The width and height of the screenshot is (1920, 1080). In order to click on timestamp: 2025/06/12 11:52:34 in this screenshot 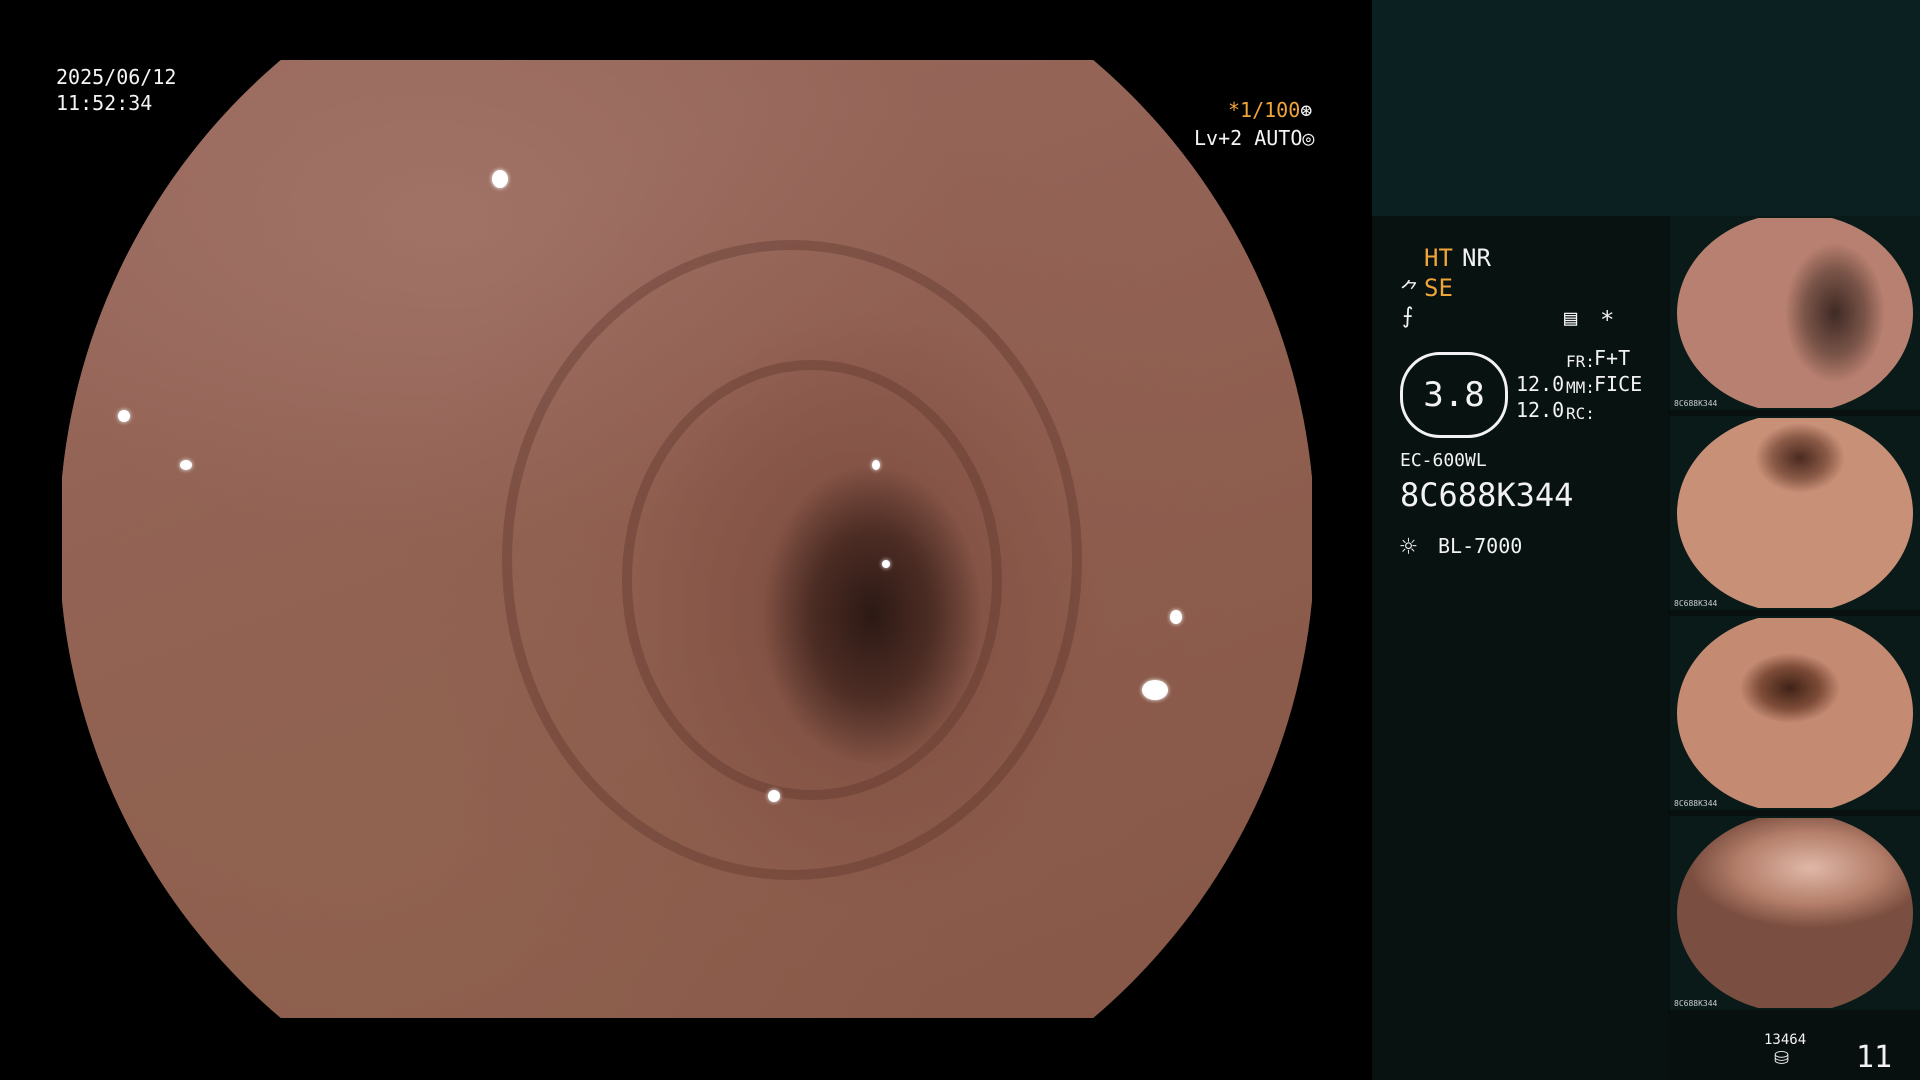, I will do `click(116, 90)`.